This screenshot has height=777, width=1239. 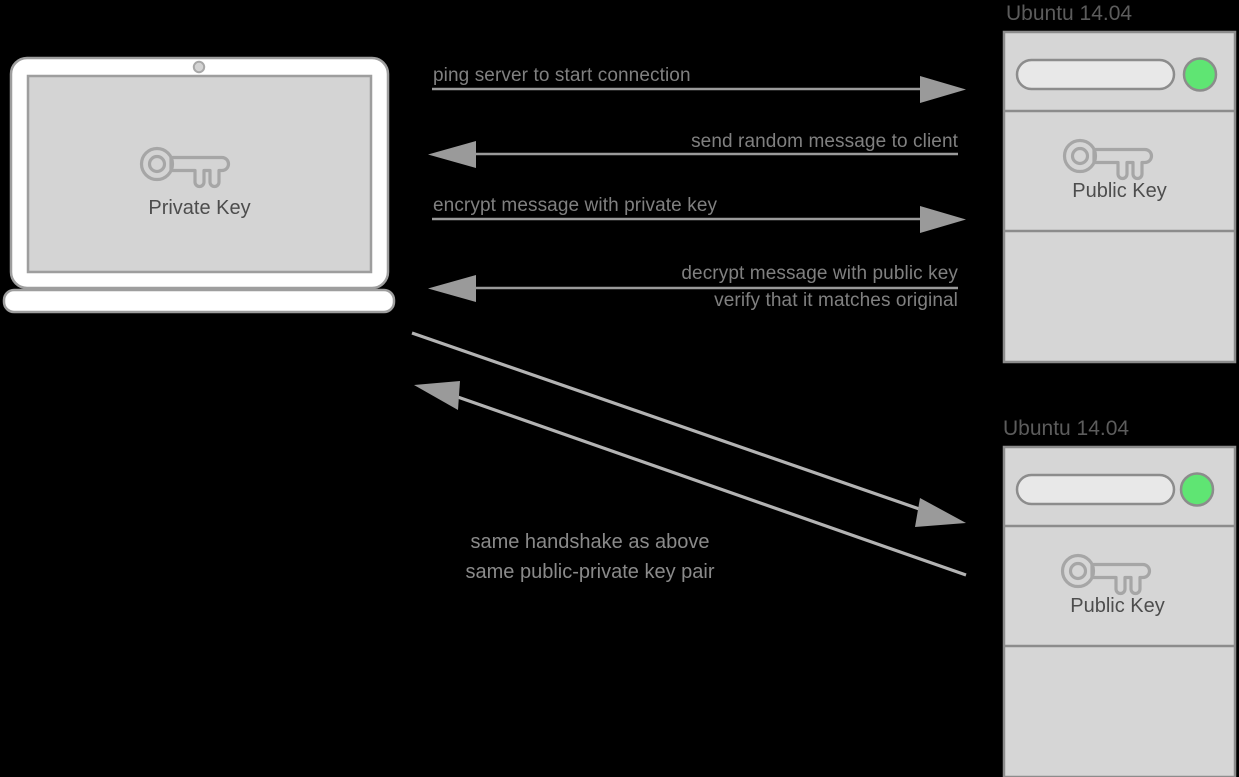 What do you see at coordinates (688, 429) in the screenshot?
I see `arrow-diagonal-client-to-server2` at bounding box center [688, 429].